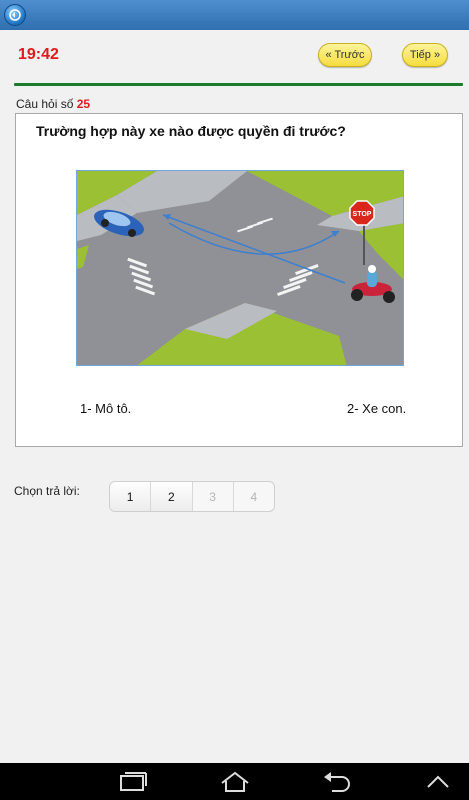 Image resolution: width=469 pixels, height=800 pixels. What do you see at coordinates (45, 104) in the screenshot?
I see `question-label-text: Câu hỏi số` at bounding box center [45, 104].